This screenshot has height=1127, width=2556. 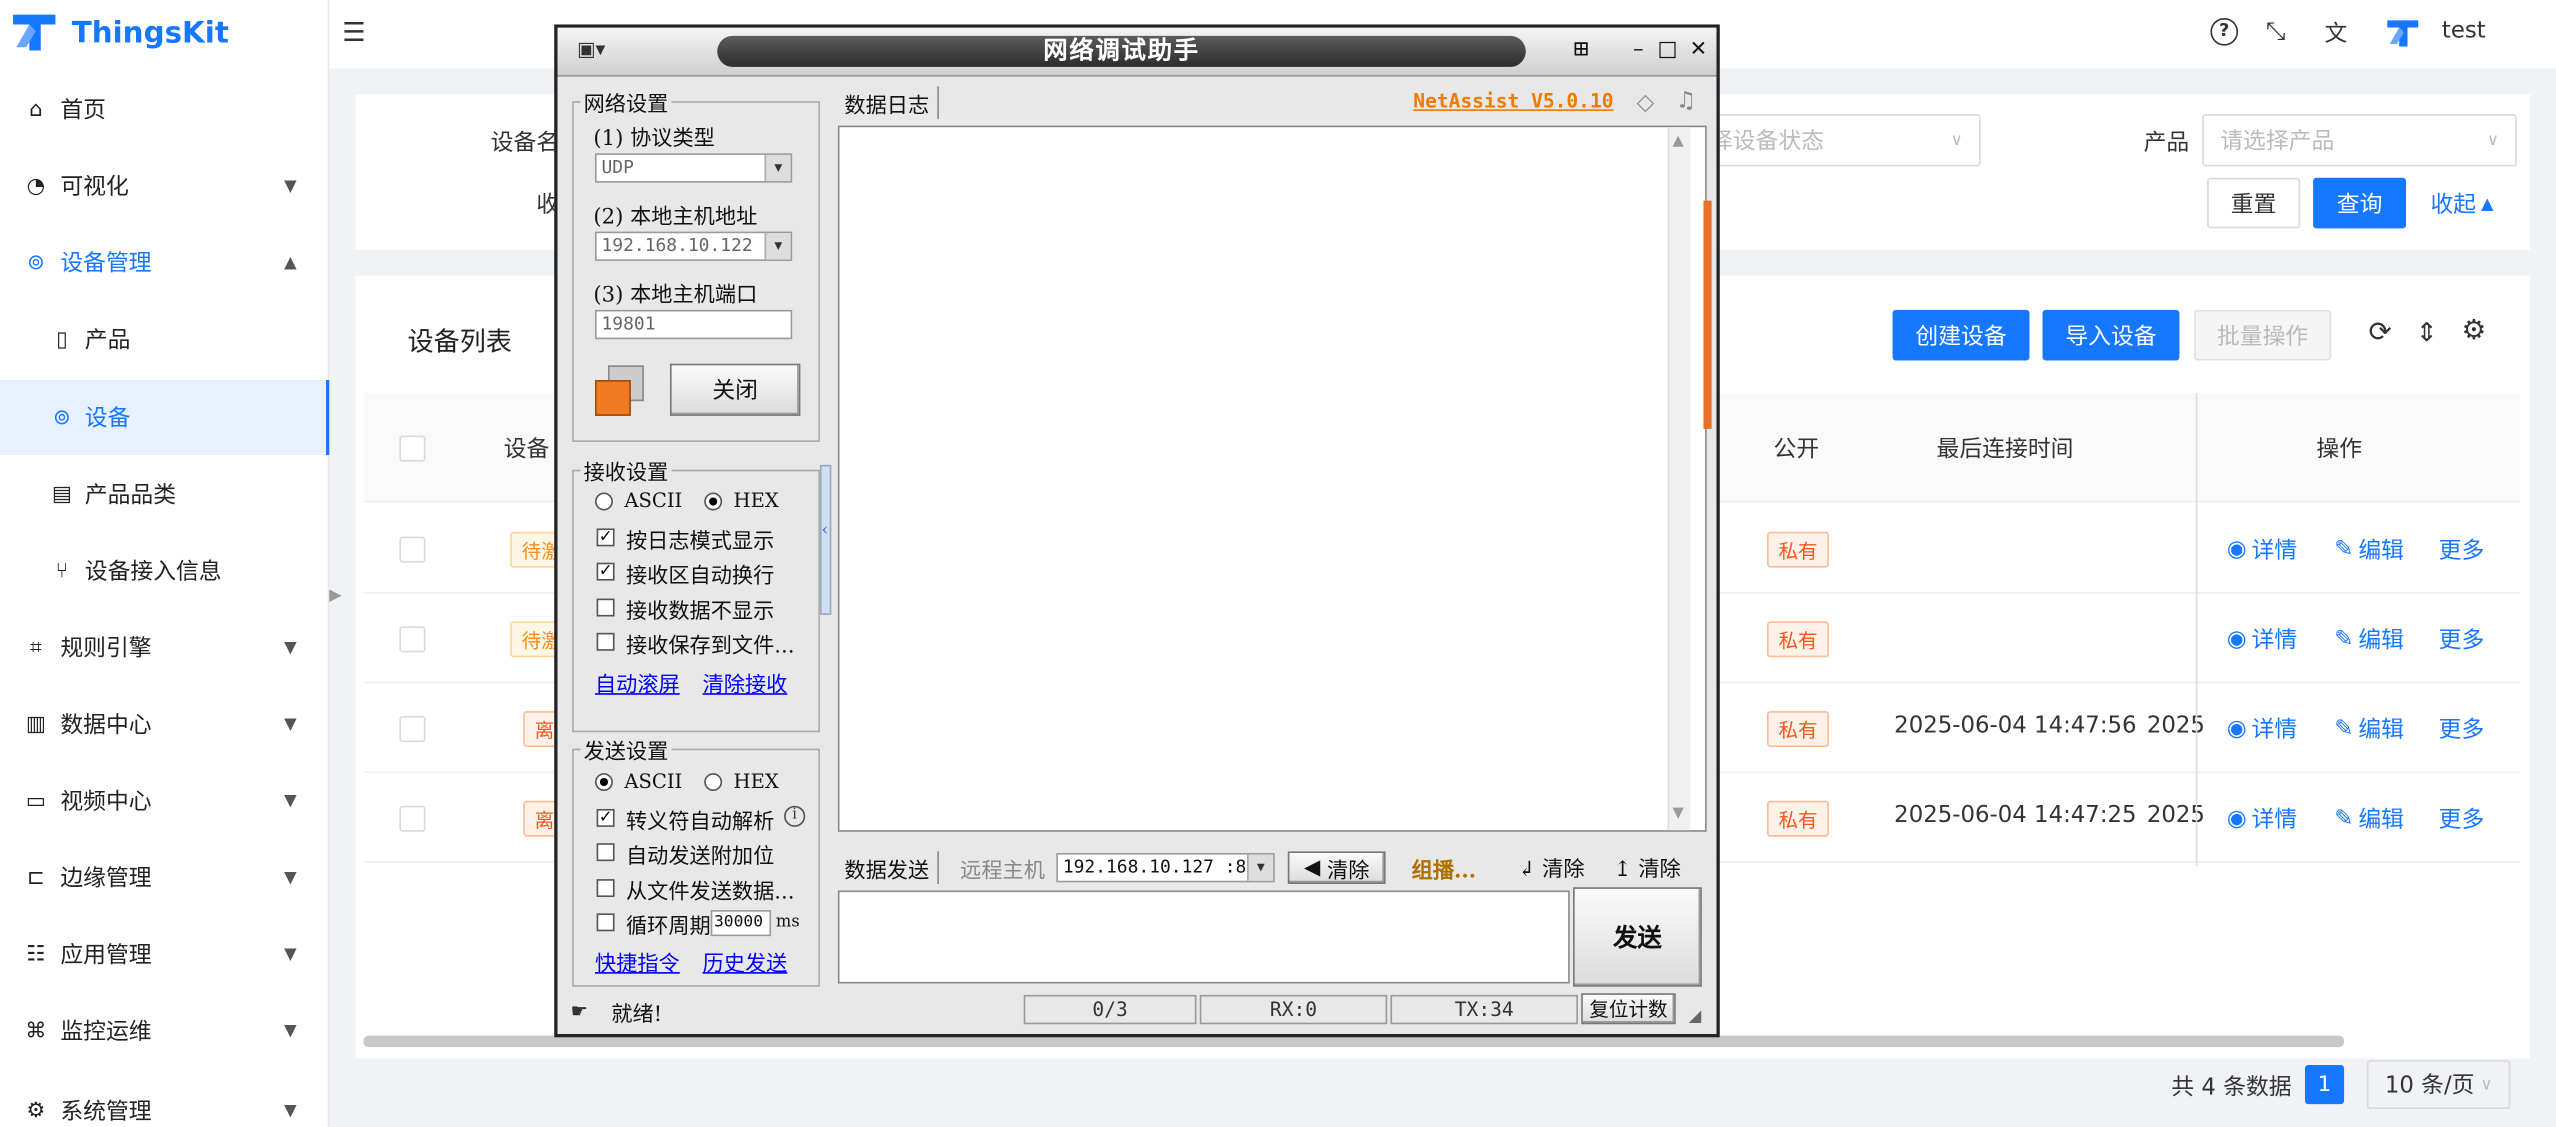 What do you see at coordinates (164, 263) in the screenshot?
I see `sidebar-item-device-management: ⊚ 设备管理 ▲` at bounding box center [164, 263].